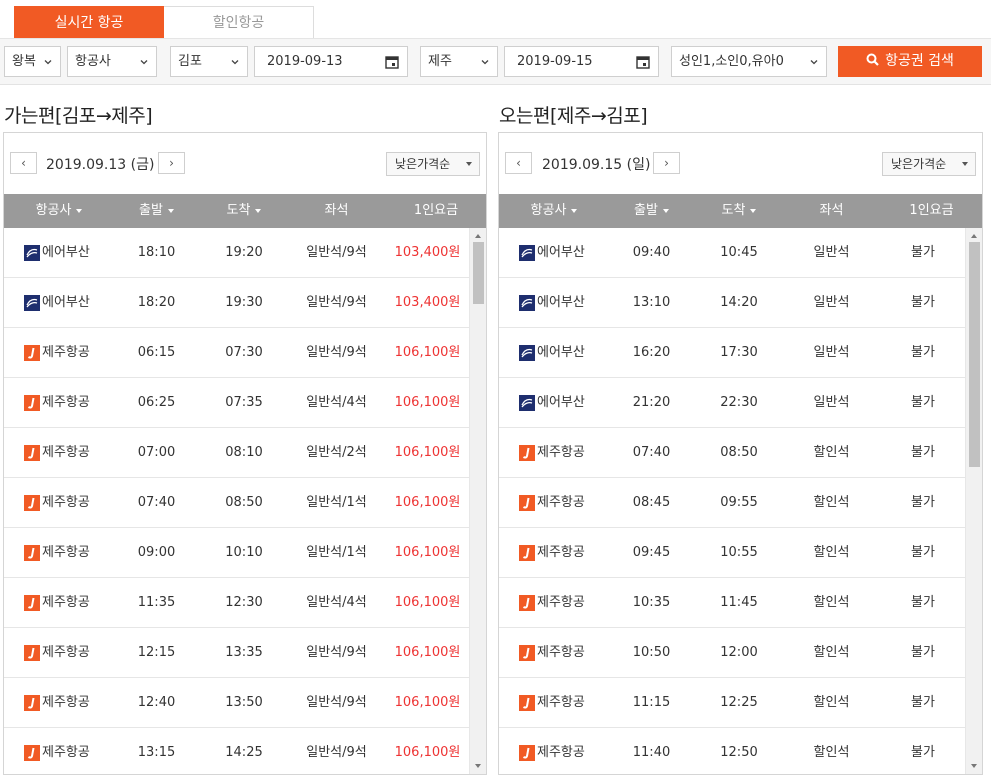 This screenshot has height=781, width=991. Describe the element at coordinates (477, 501) in the screenshot. I see `outbound-scrollbar` at that location.